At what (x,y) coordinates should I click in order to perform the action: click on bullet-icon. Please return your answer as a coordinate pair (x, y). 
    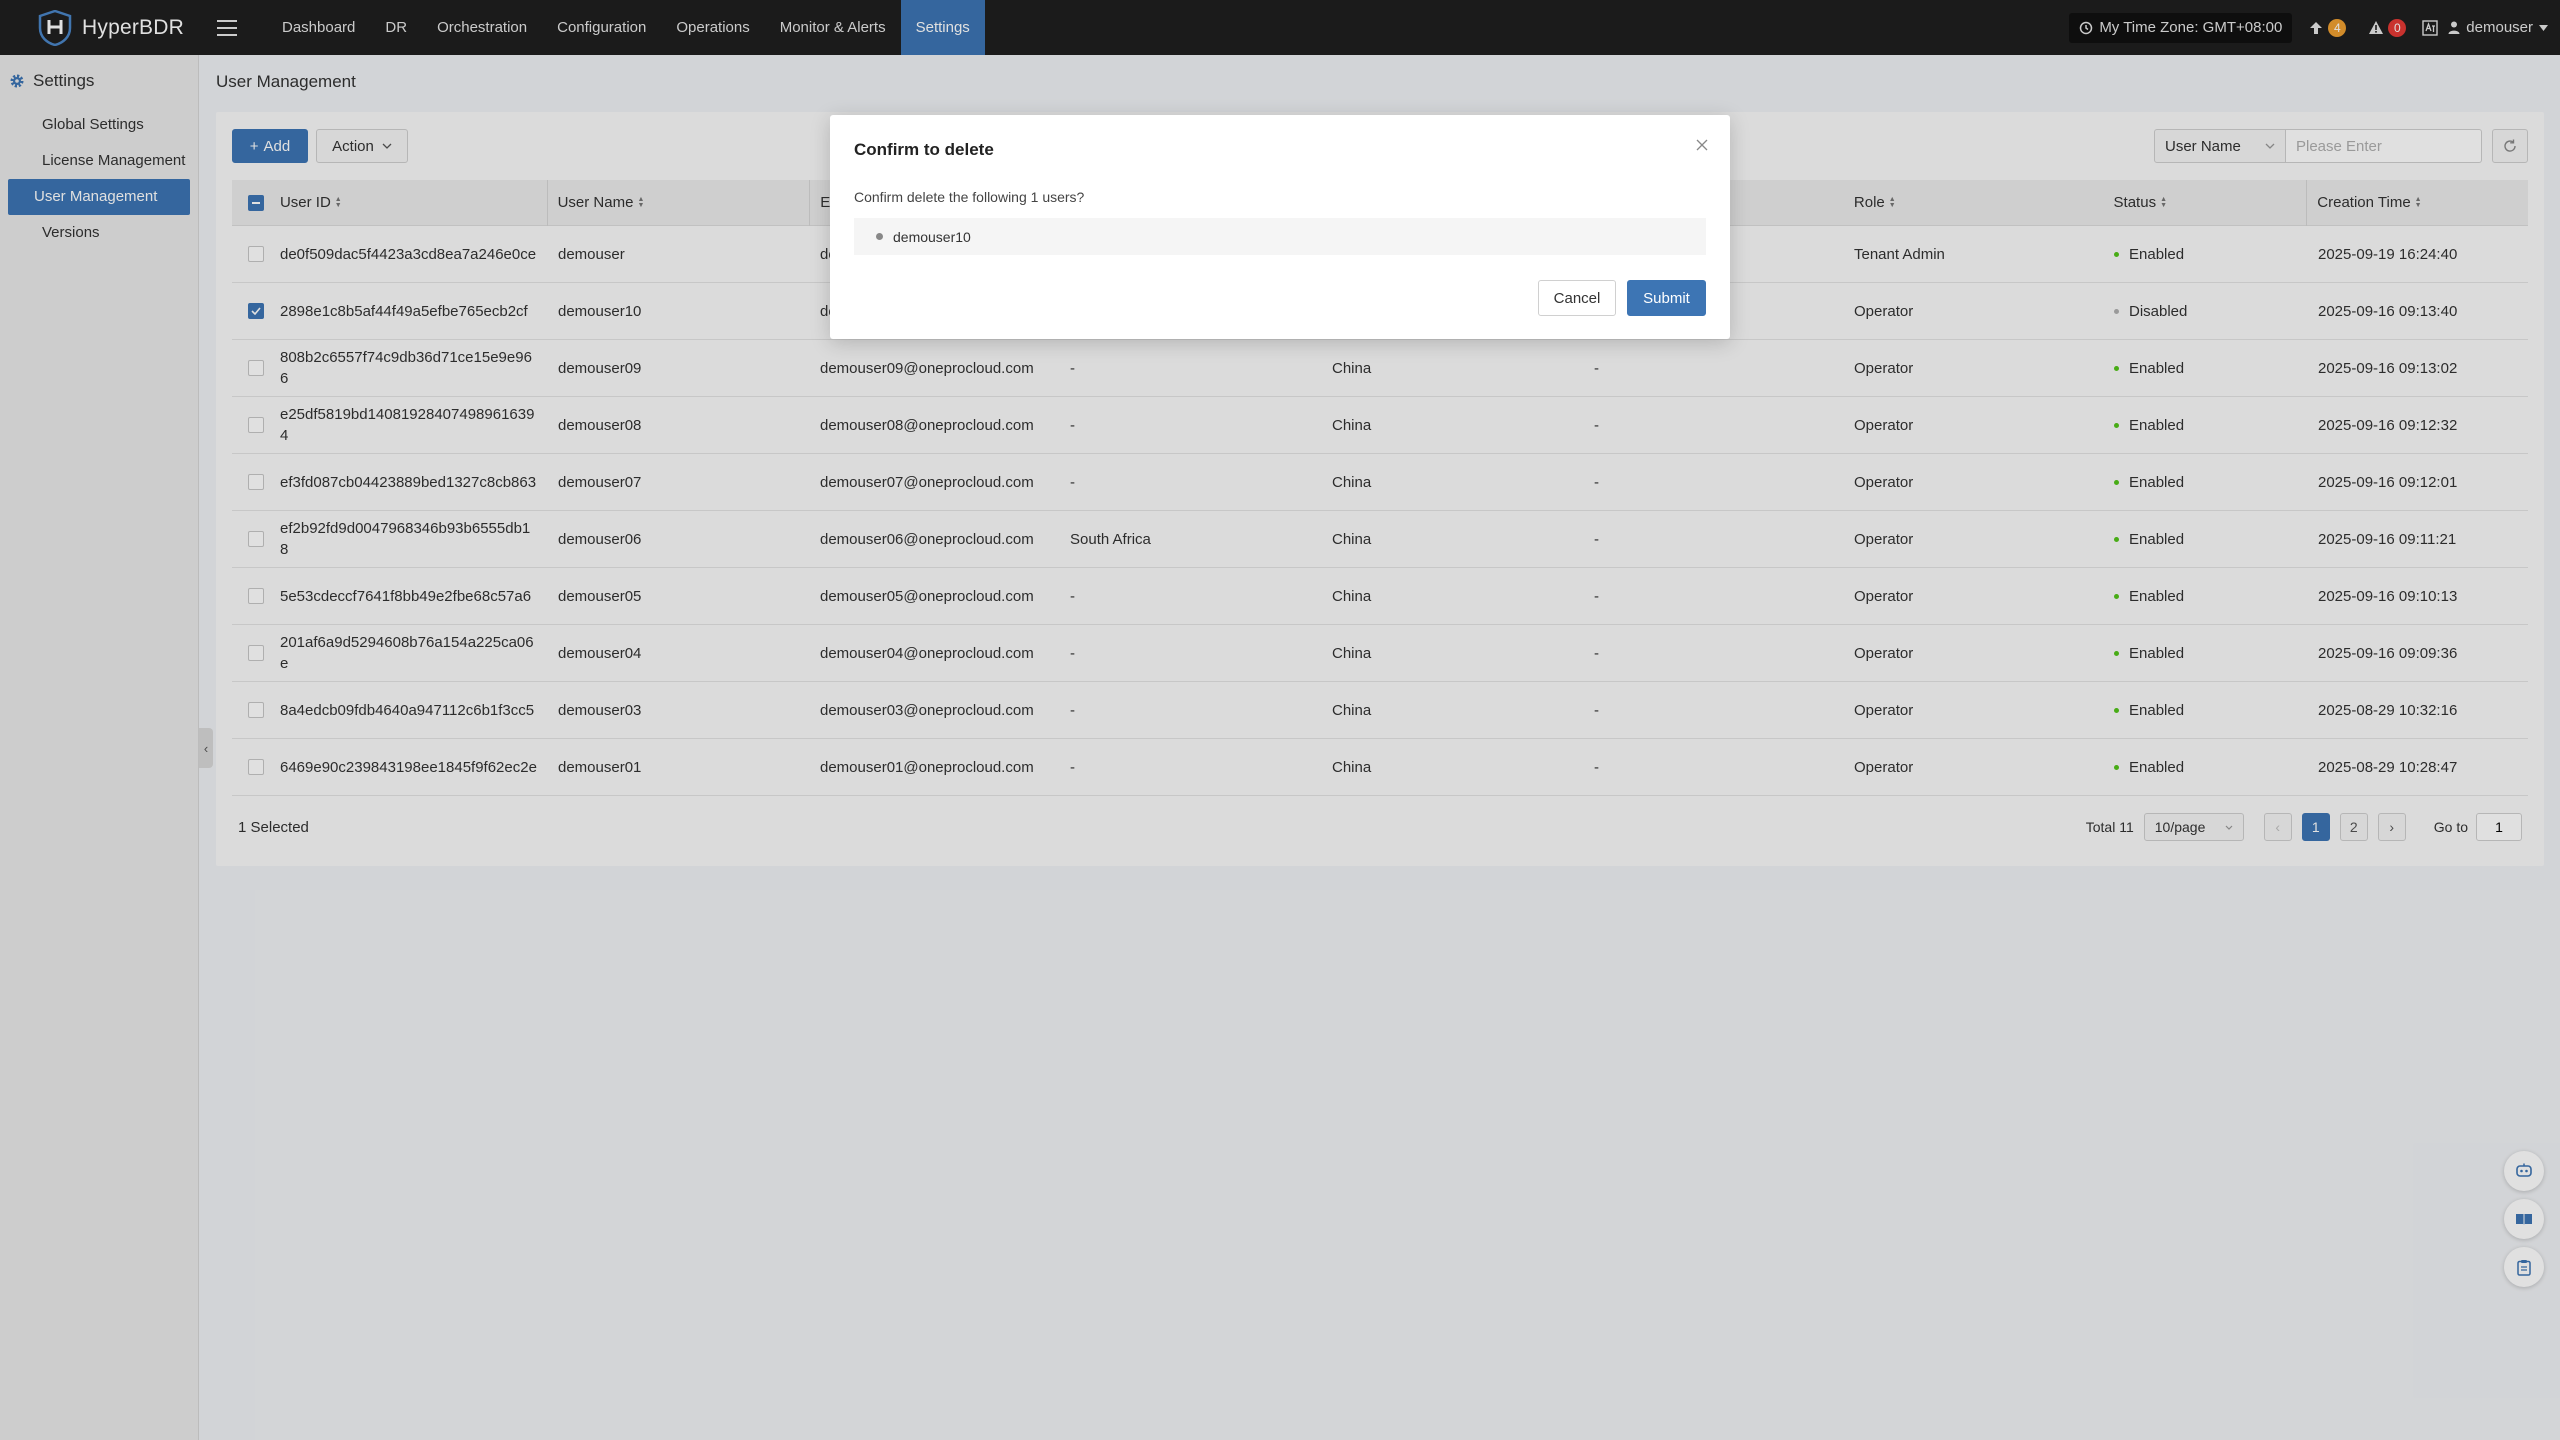
    Looking at the image, I should click on (879, 236).